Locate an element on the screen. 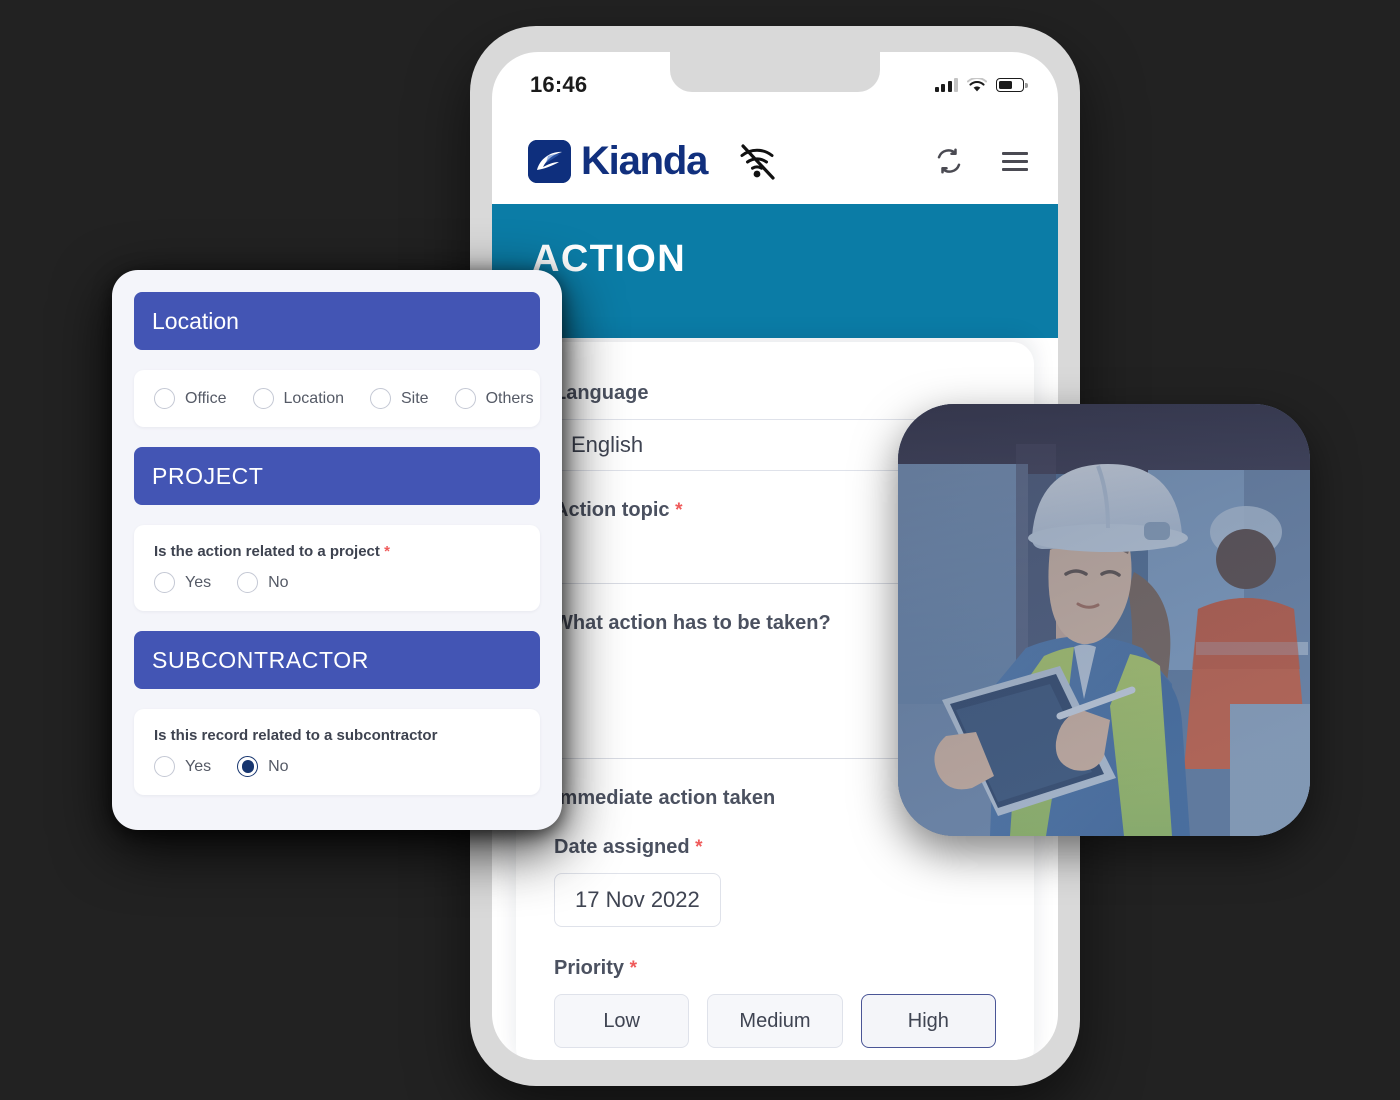 Image resolution: width=1400 pixels, height=1100 pixels. battery-icon is located at coordinates (1012, 85).